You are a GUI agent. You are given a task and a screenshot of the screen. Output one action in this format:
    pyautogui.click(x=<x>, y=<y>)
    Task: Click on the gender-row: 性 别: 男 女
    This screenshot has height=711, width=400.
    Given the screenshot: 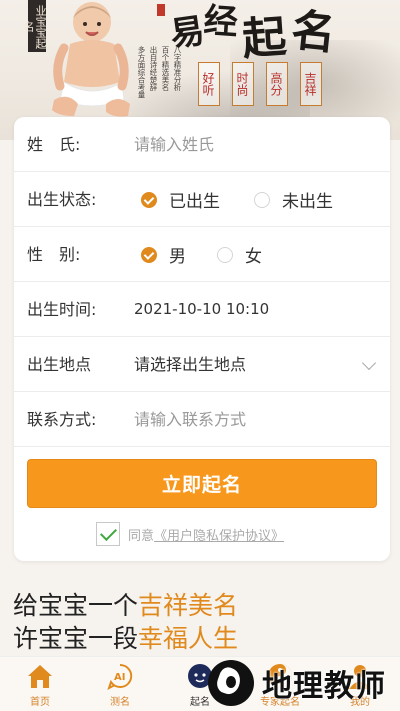 What is the action you would take?
    pyautogui.click(x=202, y=254)
    